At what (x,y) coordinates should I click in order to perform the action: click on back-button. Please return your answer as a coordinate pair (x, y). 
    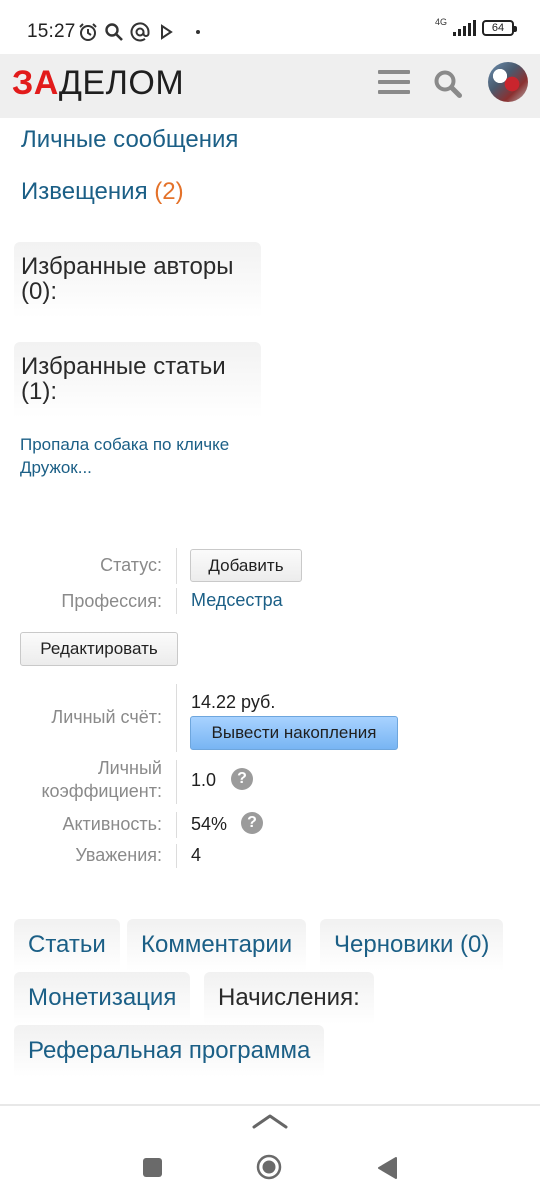
    Looking at the image, I should click on (387, 1168).